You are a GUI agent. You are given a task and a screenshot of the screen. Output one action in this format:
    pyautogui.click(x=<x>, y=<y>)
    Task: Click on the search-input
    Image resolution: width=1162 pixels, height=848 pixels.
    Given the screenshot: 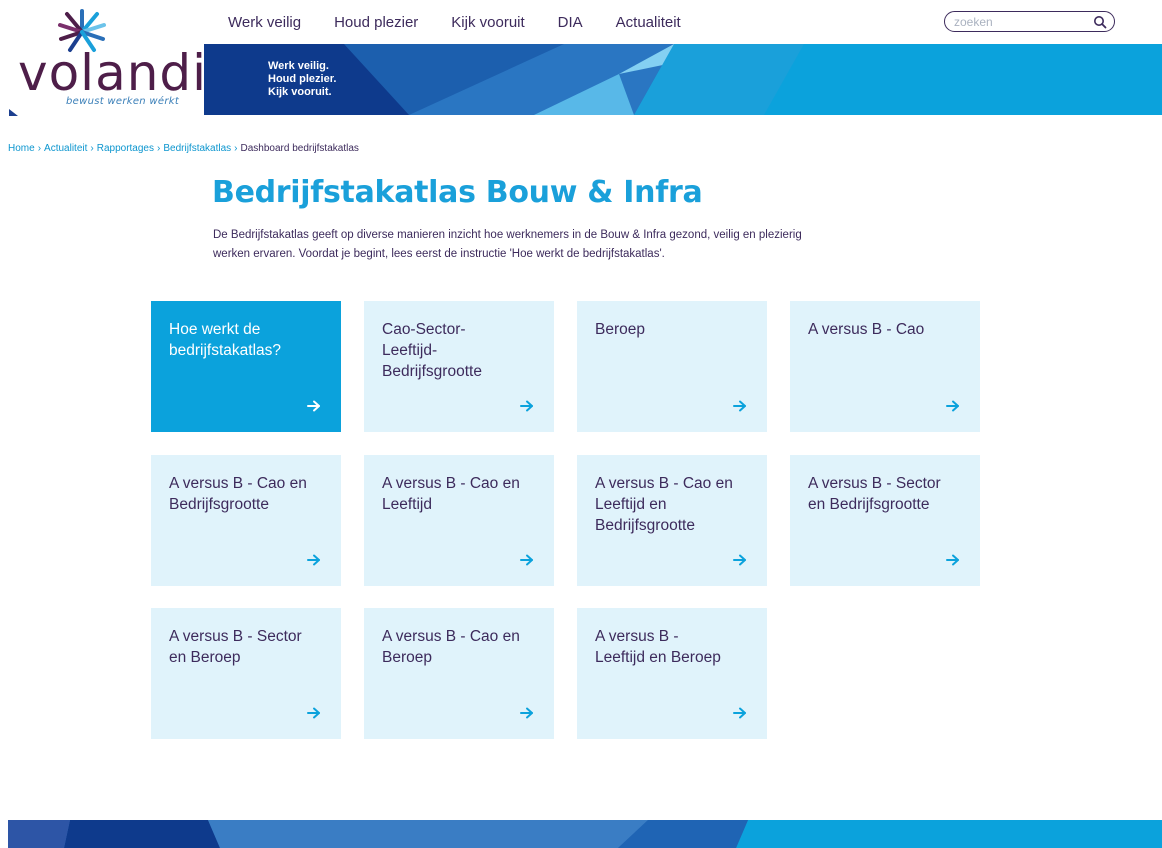 What is the action you would take?
    pyautogui.click(x=1023, y=21)
    